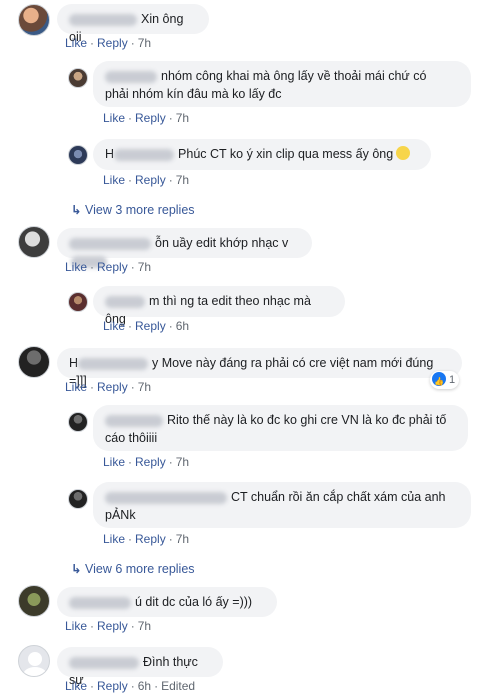 This screenshot has height=693, width=498. I want to click on reply-text: CT chuẩn rồi ăn cắp chất xám của anh, so click(338, 497).